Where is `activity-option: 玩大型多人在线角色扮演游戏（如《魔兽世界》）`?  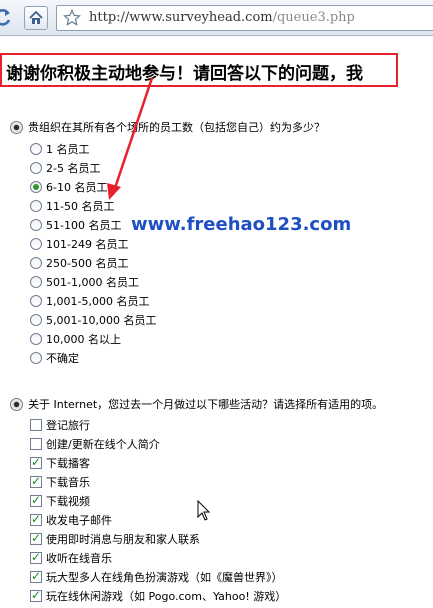 activity-option: 玩大型多人在线角色扮演游戏（如《魔兽世界》） is located at coordinates (158, 576).